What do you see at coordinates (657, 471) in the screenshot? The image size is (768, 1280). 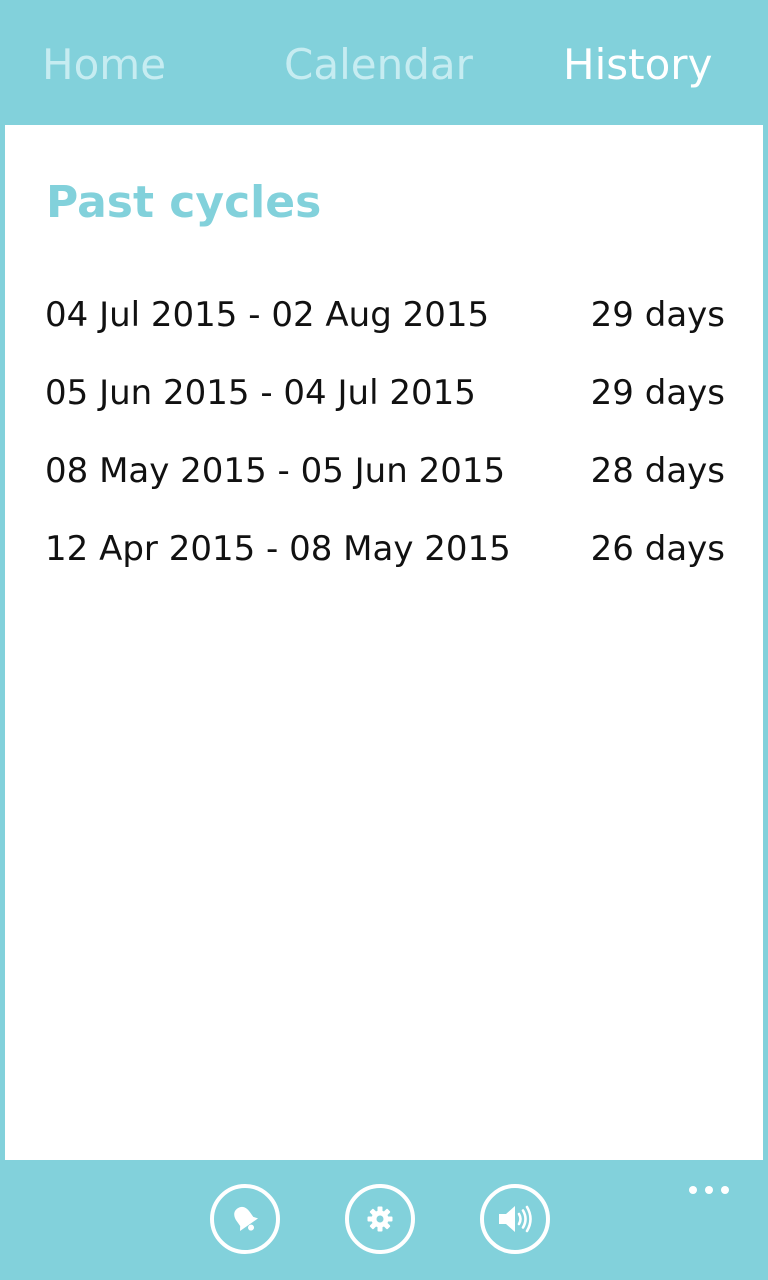 I see `cycle-length: 28 days` at bounding box center [657, 471].